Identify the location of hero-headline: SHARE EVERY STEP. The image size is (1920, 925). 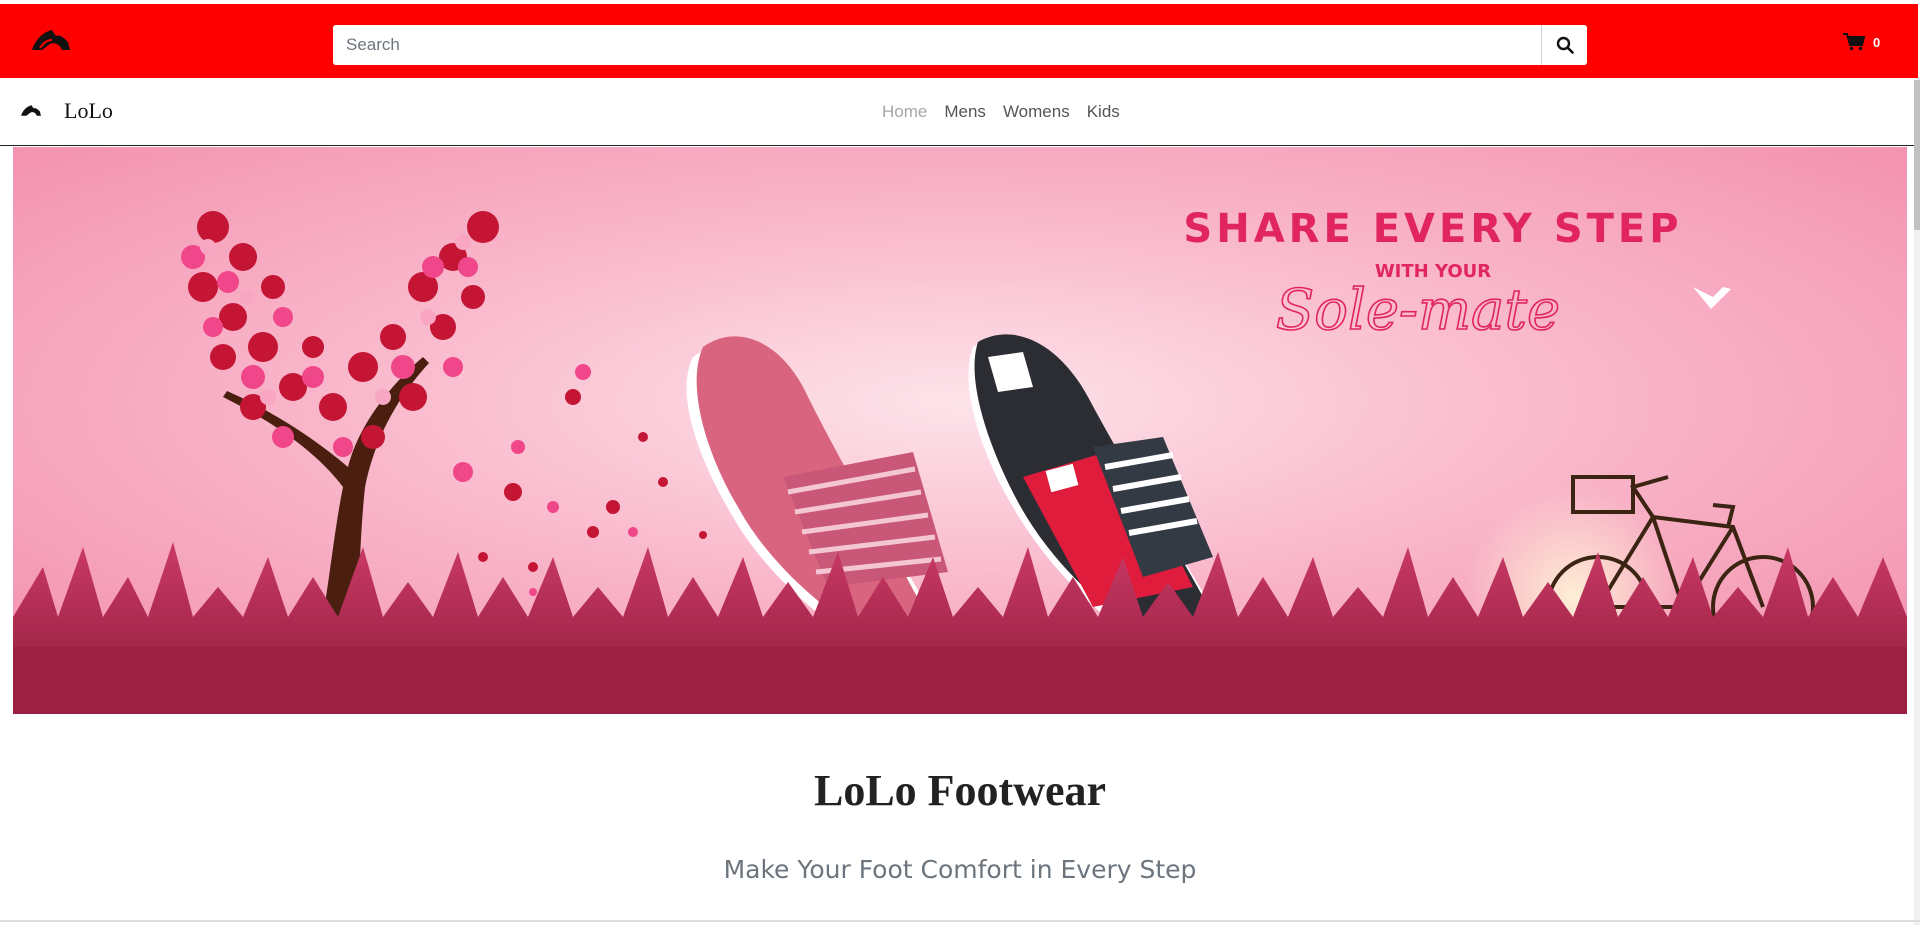
(1432, 229).